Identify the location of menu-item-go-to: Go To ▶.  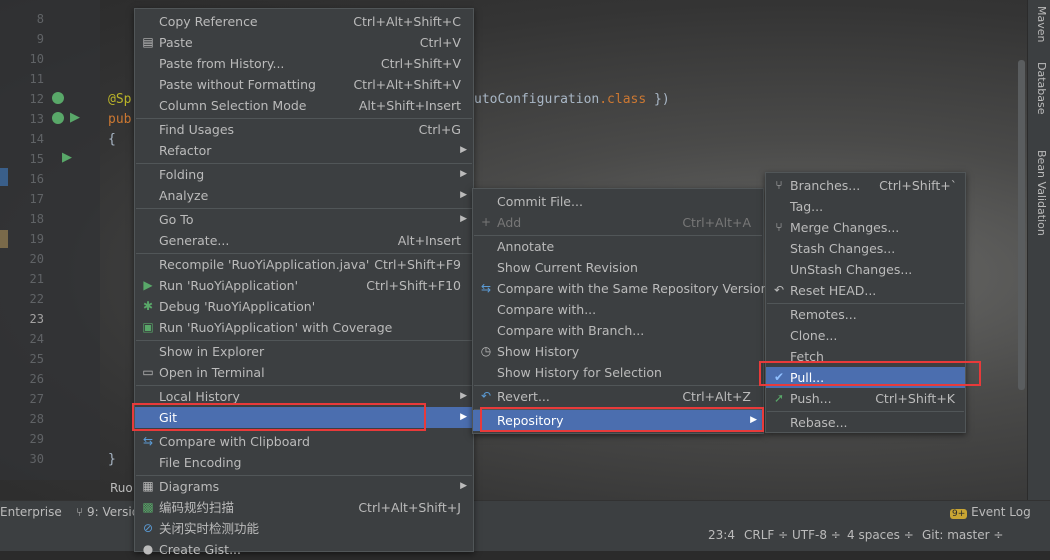
(304, 219).